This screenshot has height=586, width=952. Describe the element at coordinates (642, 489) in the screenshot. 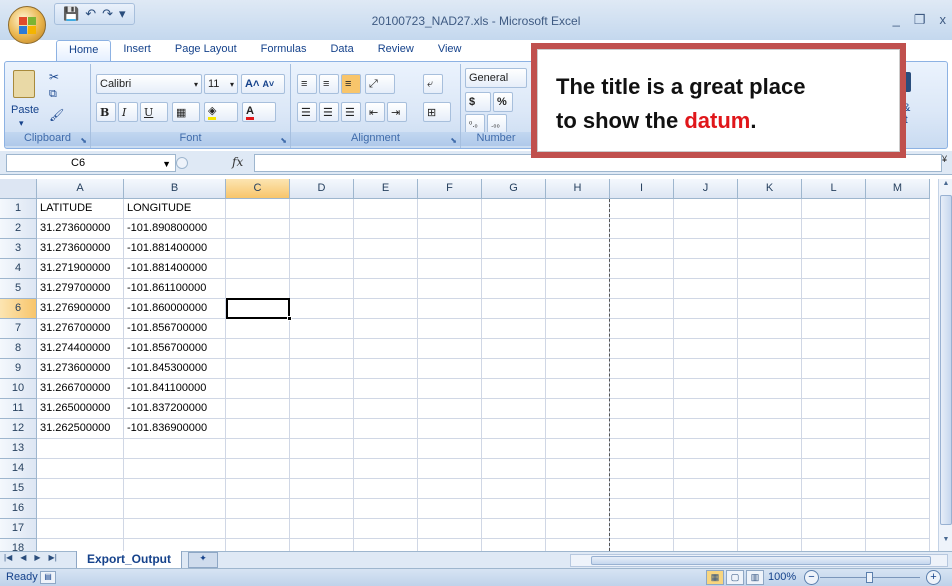

I see `cell-i15` at that location.